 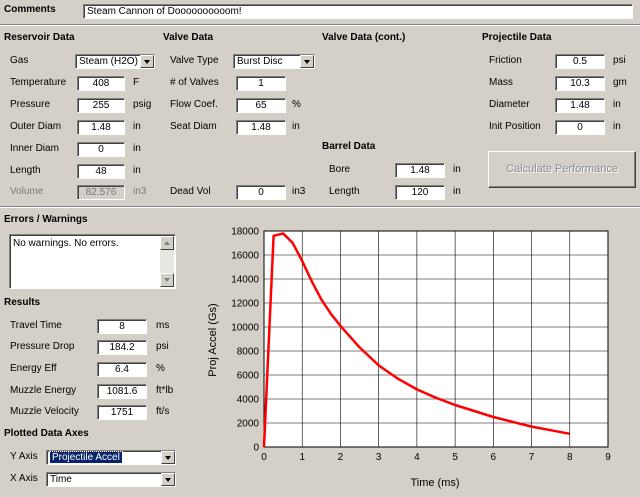 What do you see at coordinates (245, 256) in the screenshot?
I see `y-tick-label: 16000` at bounding box center [245, 256].